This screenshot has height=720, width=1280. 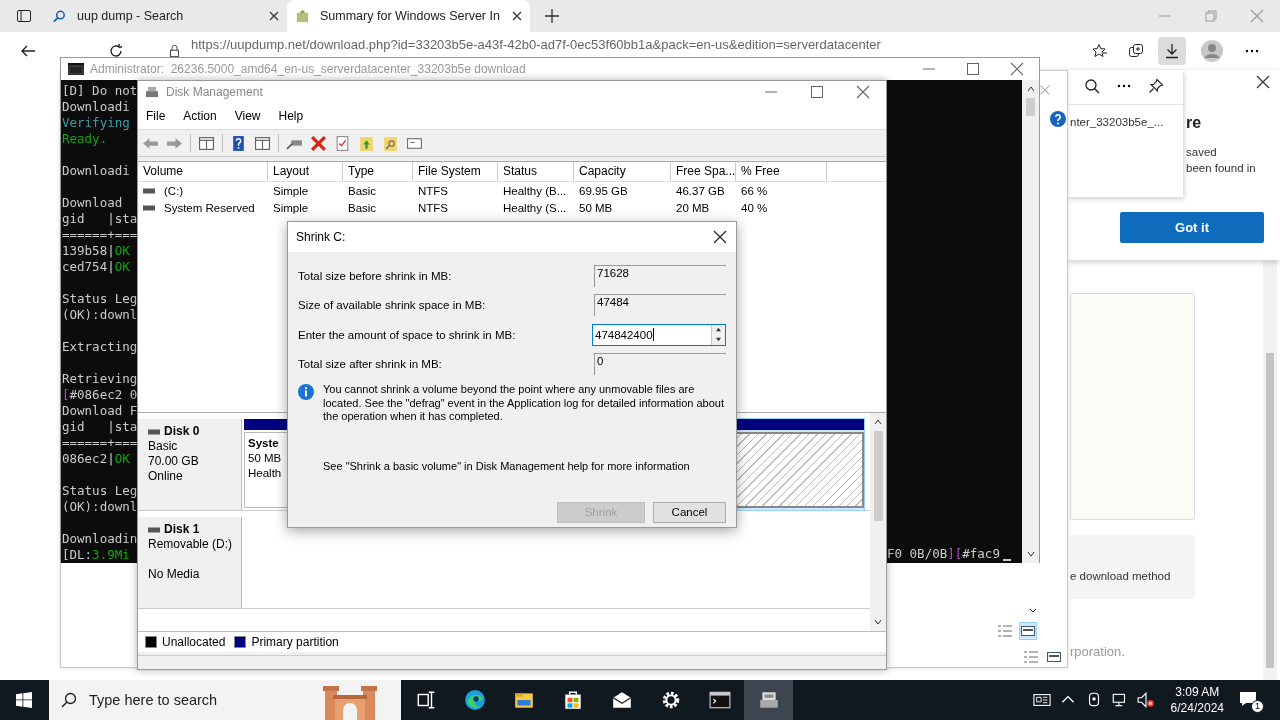 I want to click on disk-label: Disk 1 Removable (D:) No Media, so click(x=190, y=562).